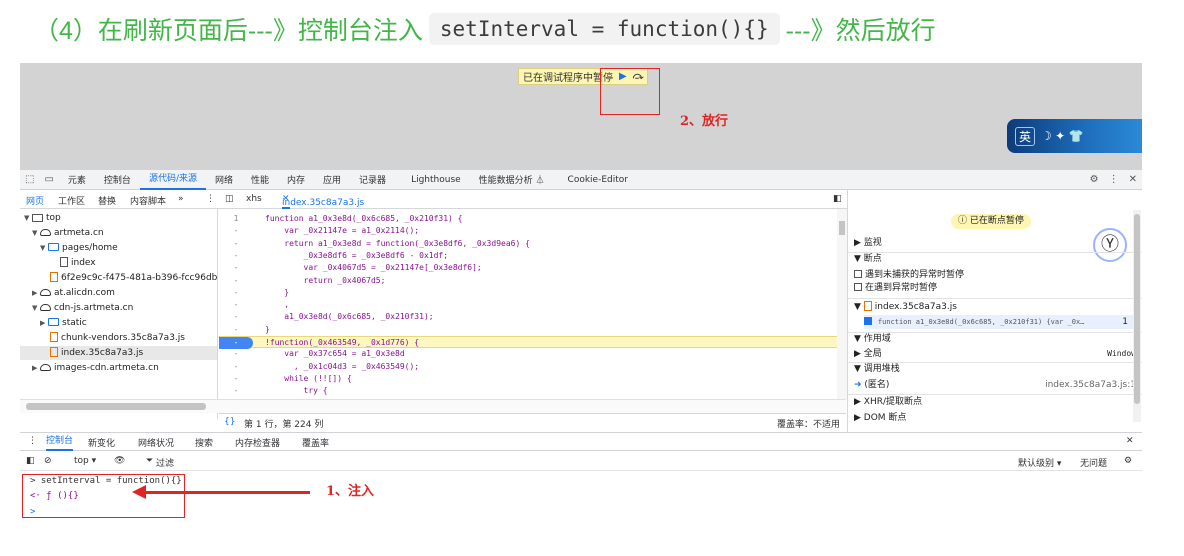  Describe the element at coordinates (32, 441) in the screenshot. I see `drawer-menu-icon: ⋮` at that location.